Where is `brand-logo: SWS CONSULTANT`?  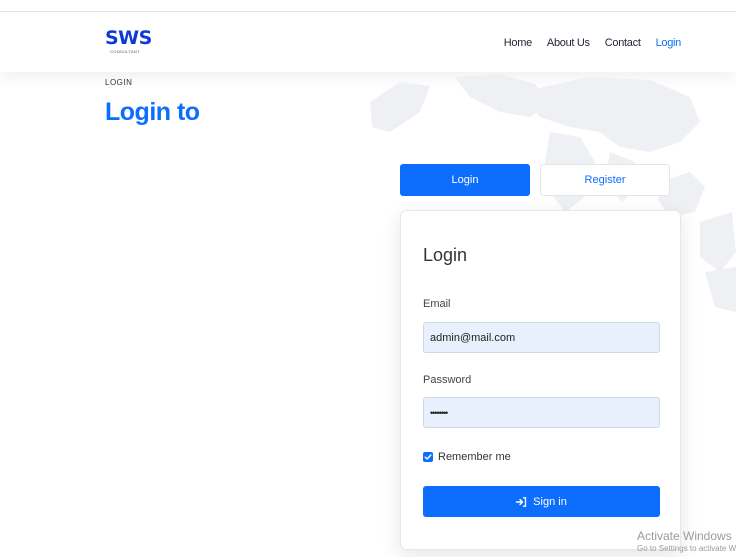 brand-logo: SWS CONSULTANT is located at coordinates (128, 40).